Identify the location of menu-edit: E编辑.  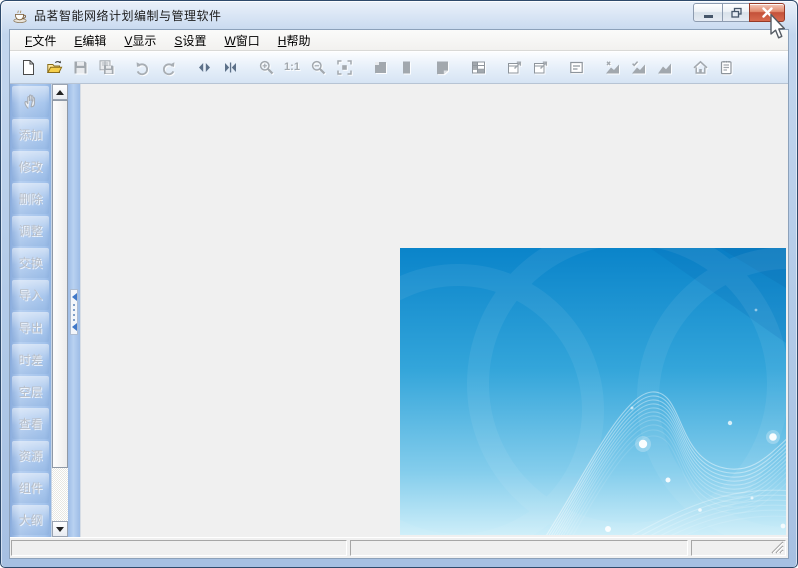
(90, 40).